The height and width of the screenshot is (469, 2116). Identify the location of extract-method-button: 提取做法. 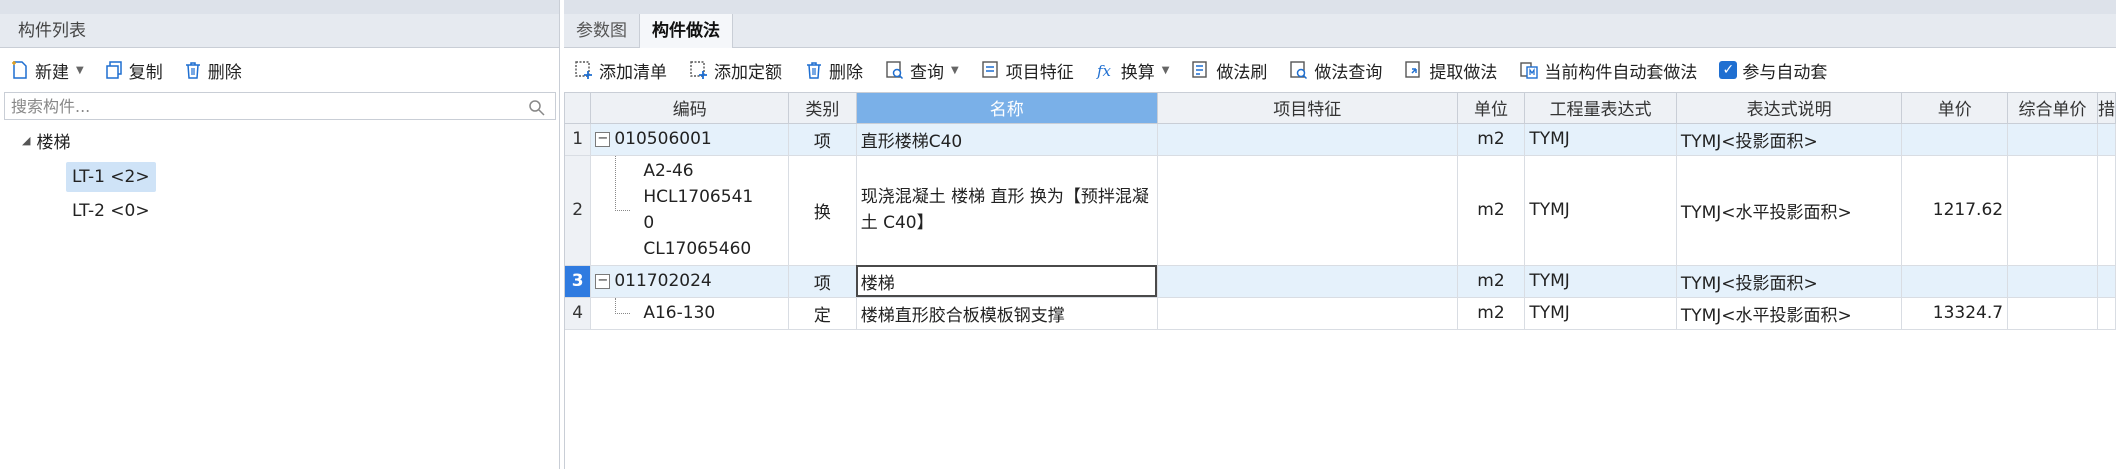
(1450, 70).